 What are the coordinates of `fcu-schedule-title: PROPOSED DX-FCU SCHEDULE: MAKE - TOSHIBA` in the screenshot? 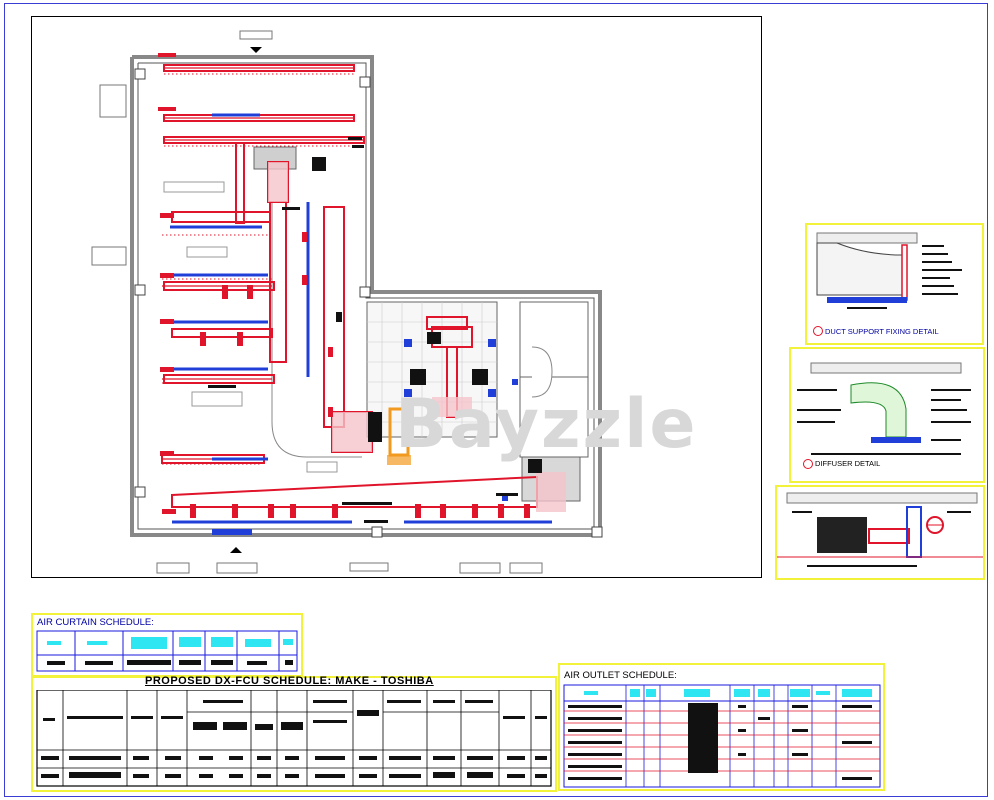 It's located at (289, 681).